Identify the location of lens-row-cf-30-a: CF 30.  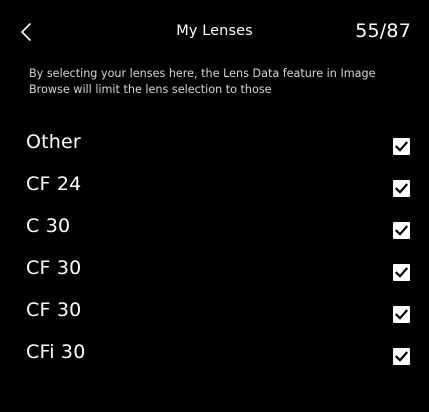
(214, 269).